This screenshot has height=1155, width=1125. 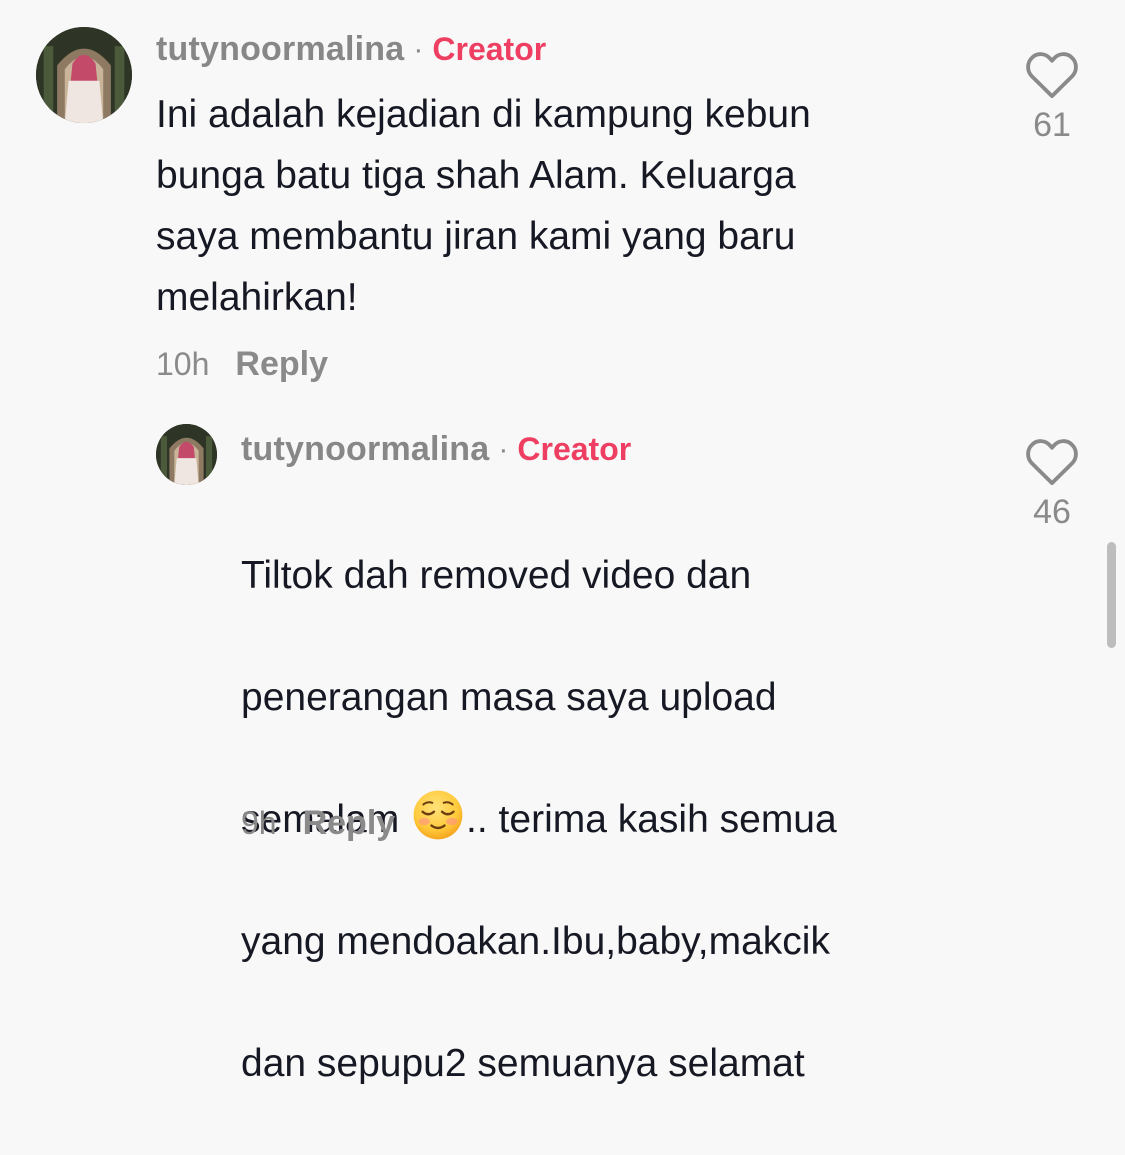 What do you see at coordinates (438, 815) in the screenshot?
I see `relieved-face-emoji-icon` at bounding box center [438, 815].